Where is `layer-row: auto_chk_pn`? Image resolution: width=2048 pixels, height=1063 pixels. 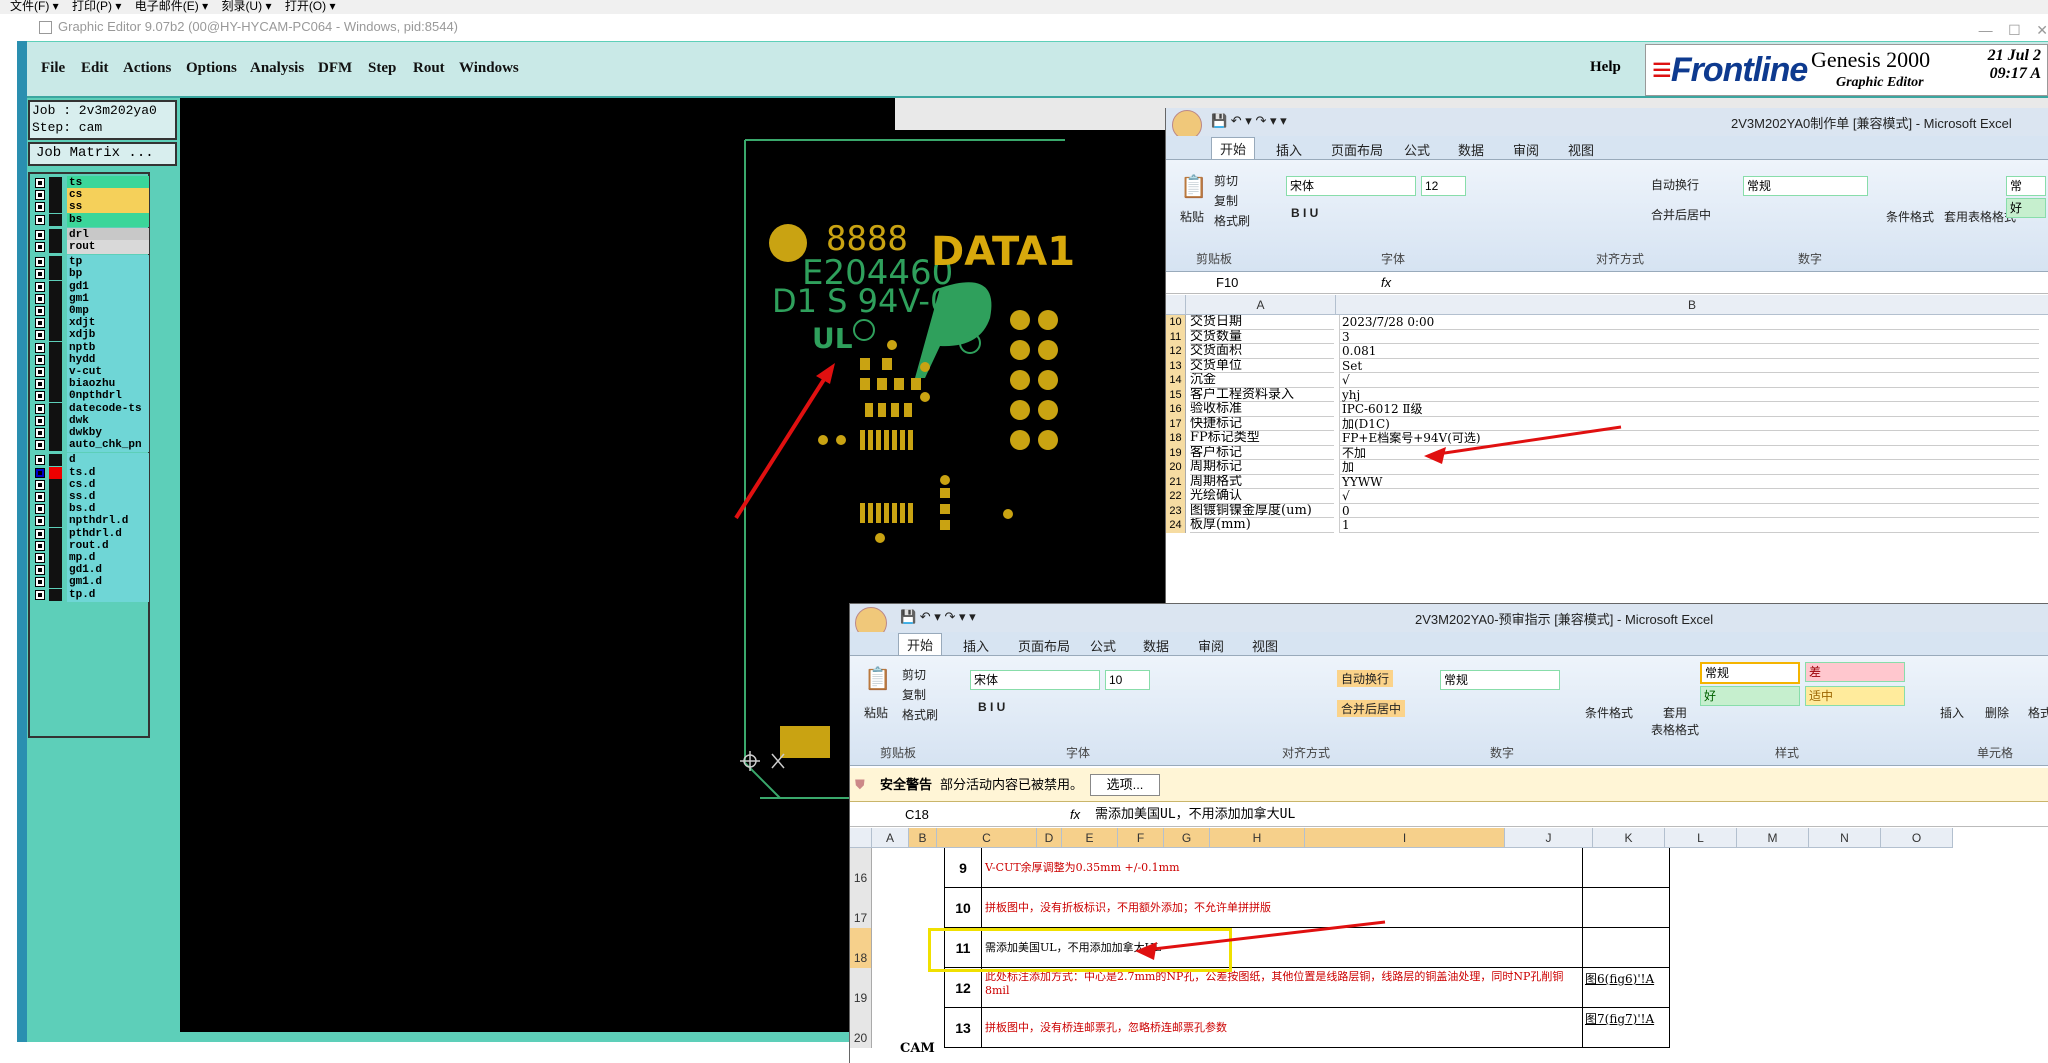 layer-row: auto_chk_pn is located at coordinates (90, 445).